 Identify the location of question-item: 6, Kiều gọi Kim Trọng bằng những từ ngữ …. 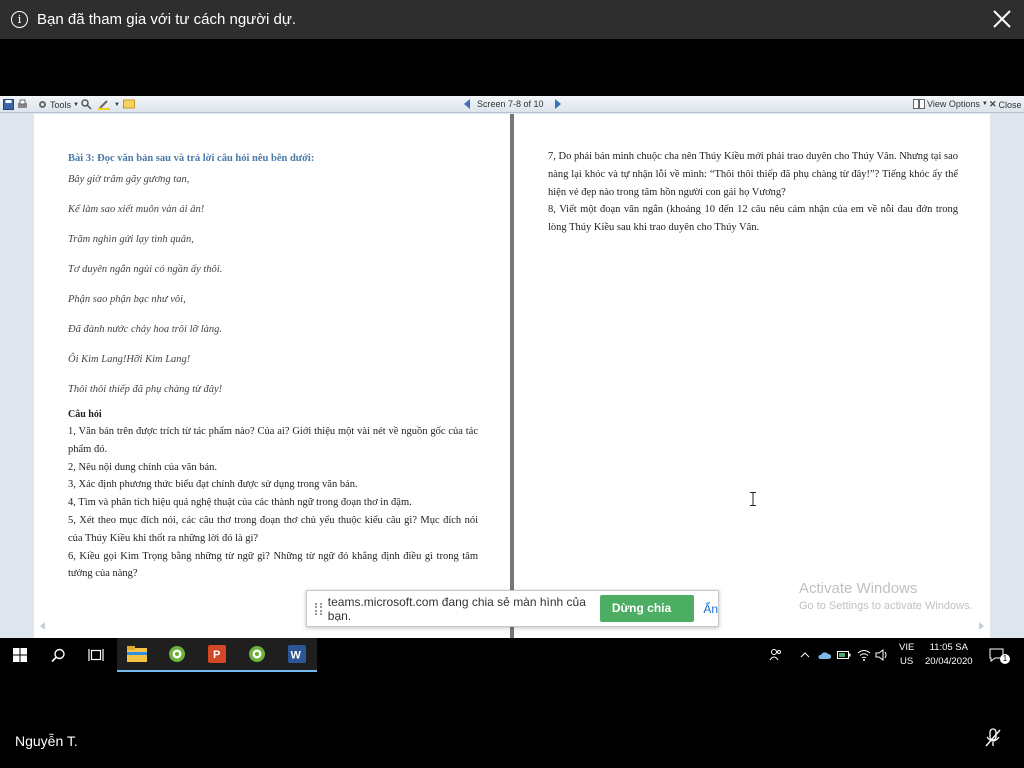
(273, 565).